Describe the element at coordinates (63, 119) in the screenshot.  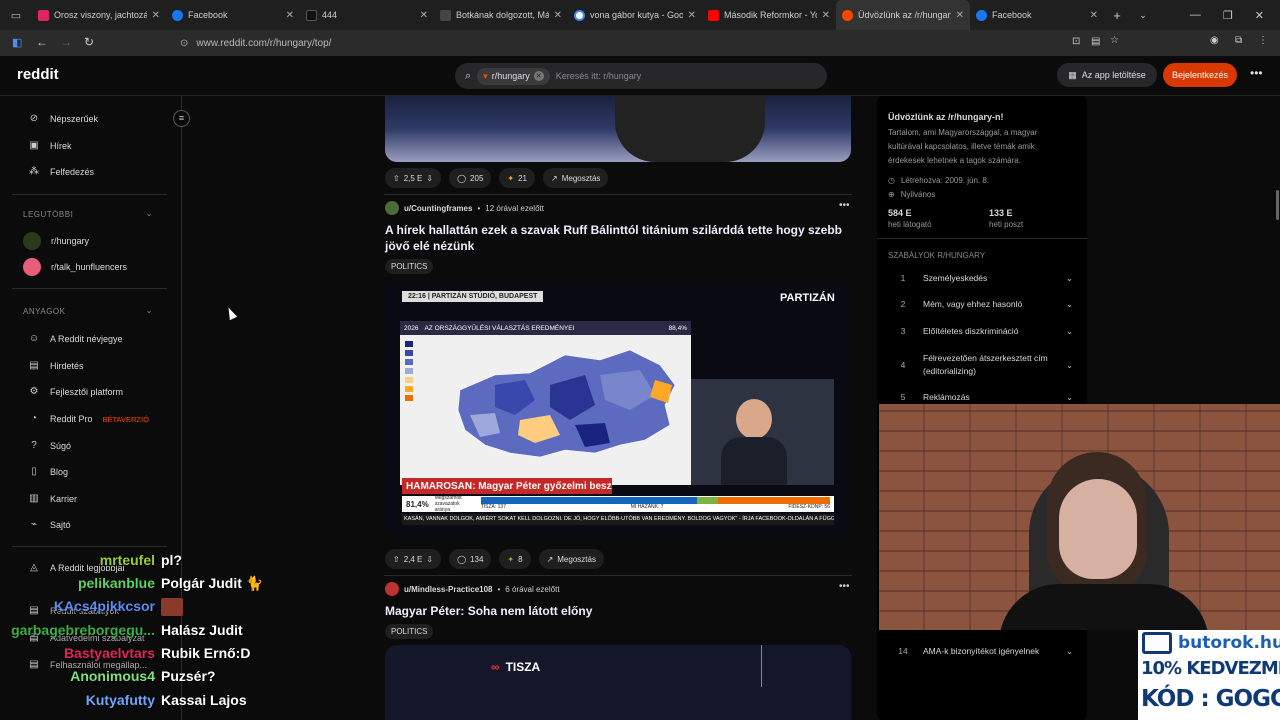
I see `nav-popular: ⊘ Népszerűek` at that location.